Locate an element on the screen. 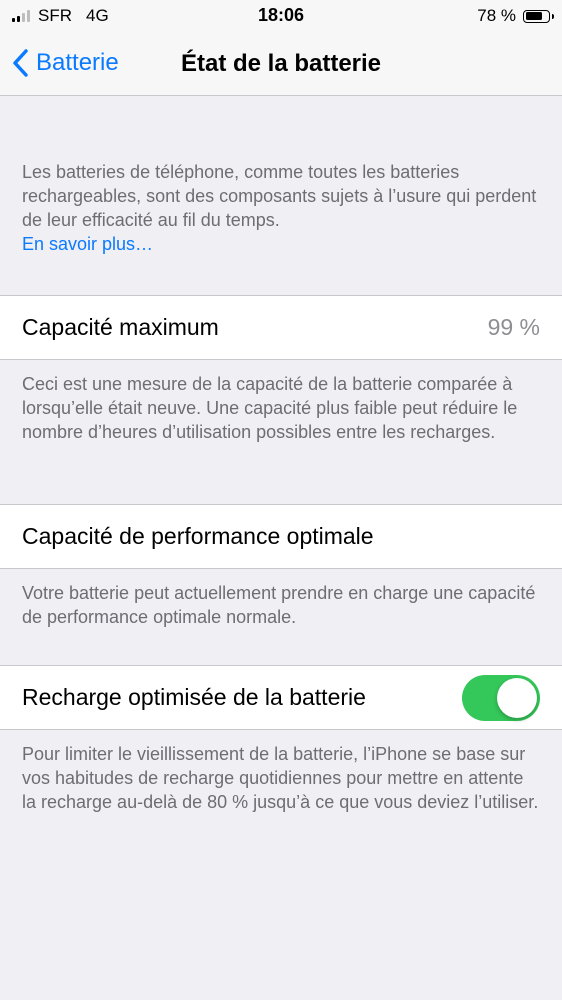 The height and width of the screenshot is (1000, 562). max-capacity-label: Capacité maximum is located at coordinates (120, 327).